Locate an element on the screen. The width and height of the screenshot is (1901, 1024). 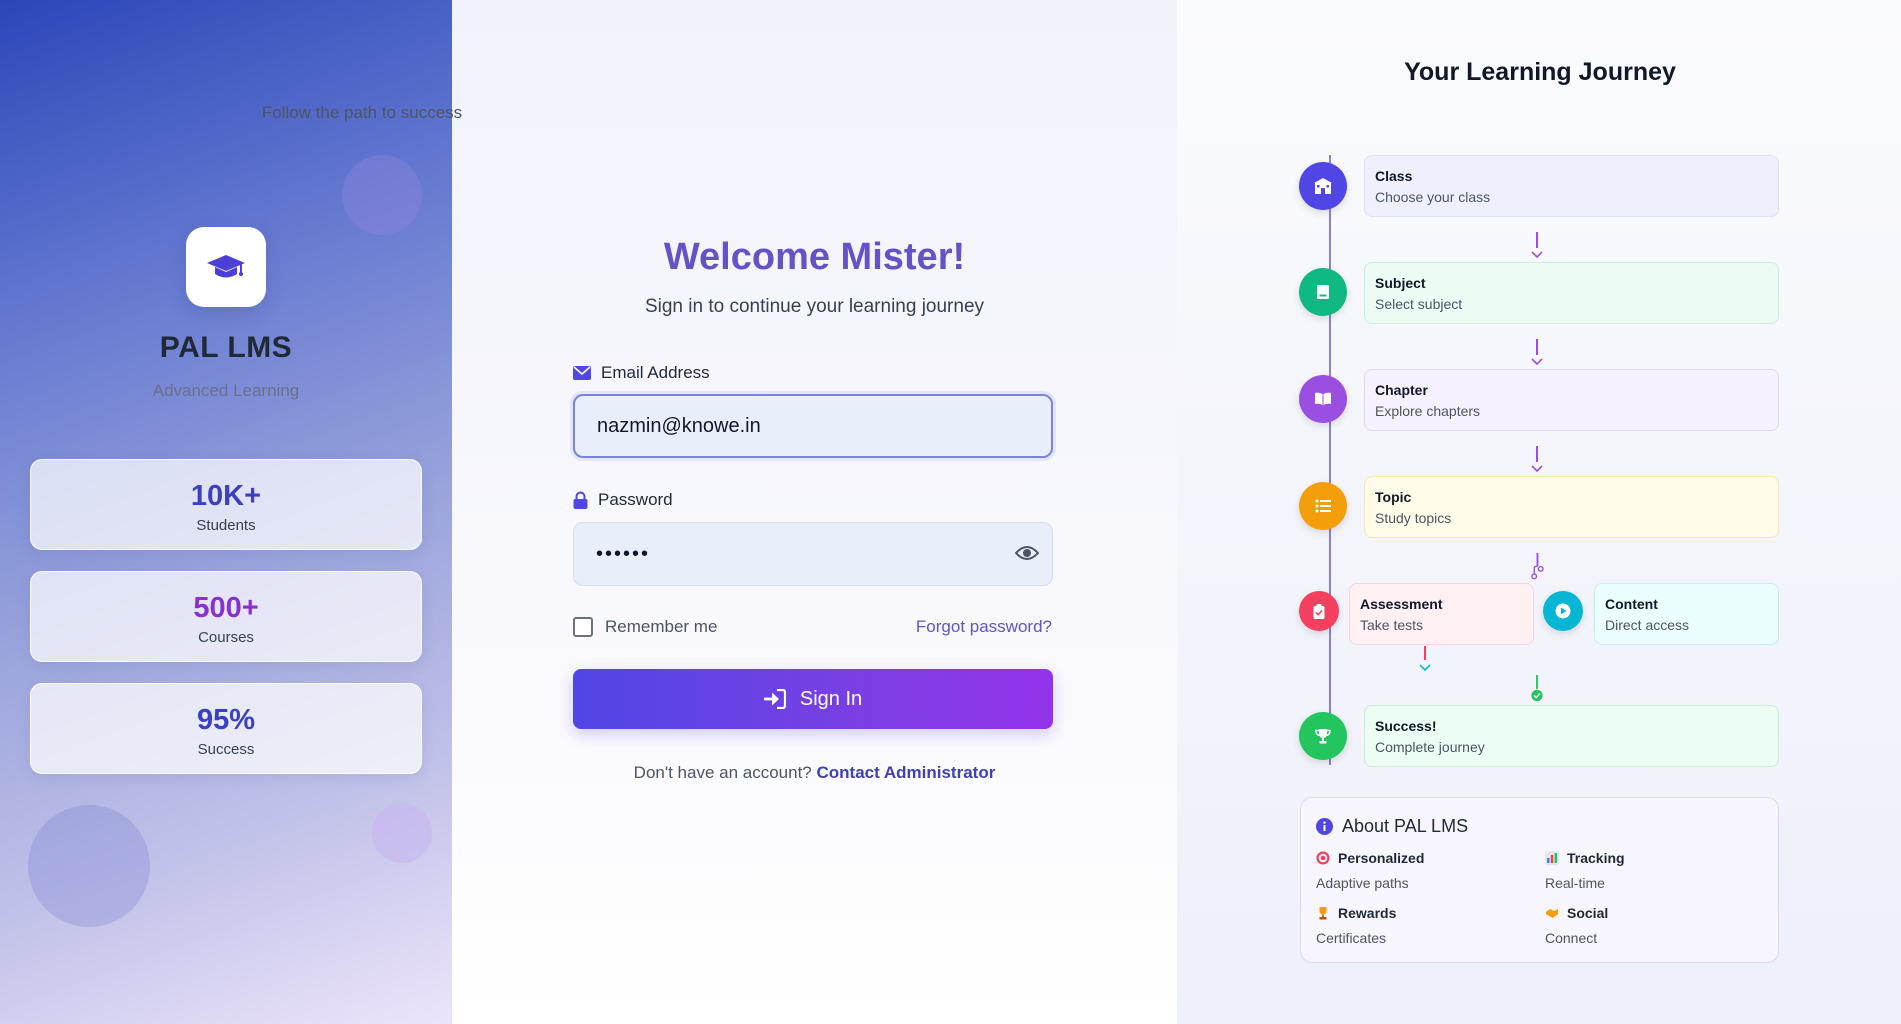
step-subject-marker is located at coordinates (1323, 292).